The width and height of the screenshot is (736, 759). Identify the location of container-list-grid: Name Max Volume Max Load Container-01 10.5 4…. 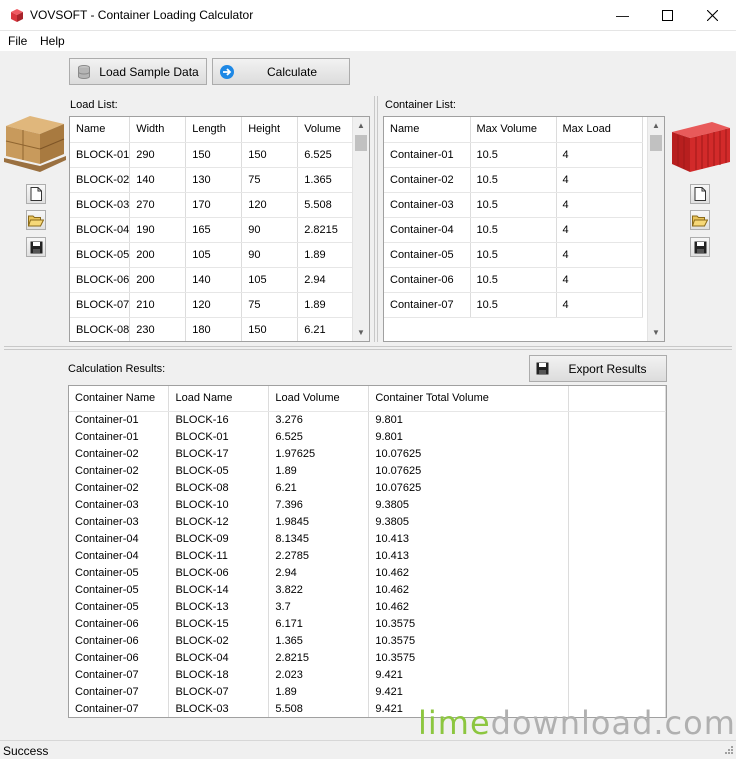
(524, 229).